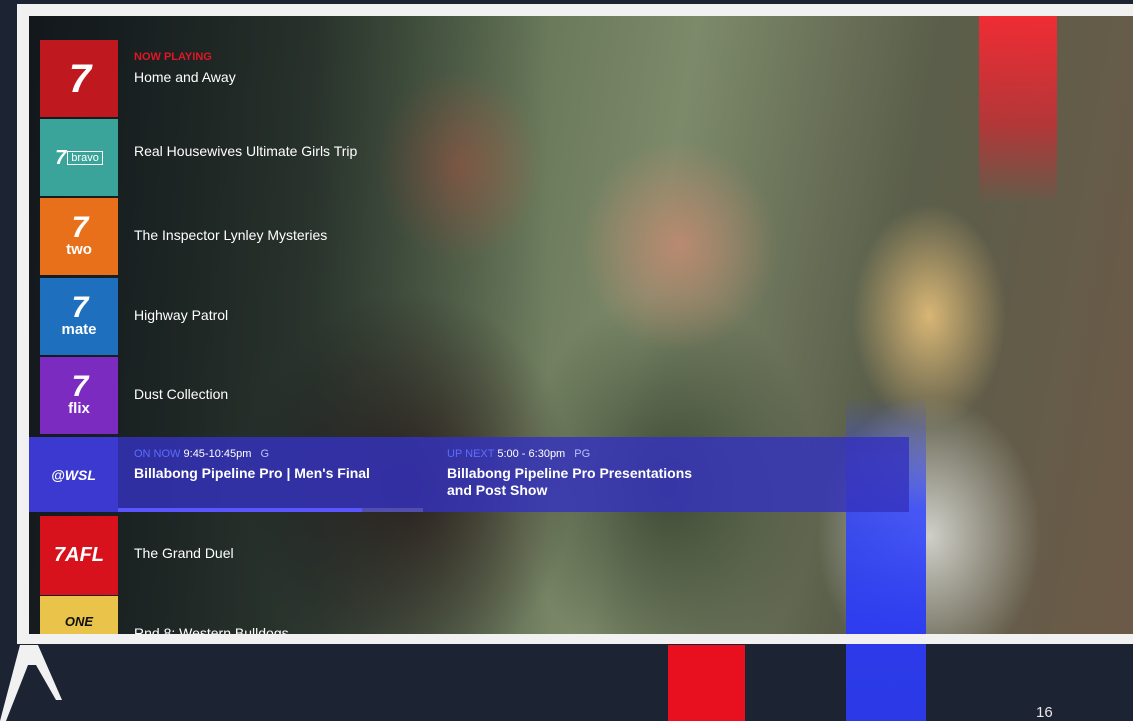 This screenshot has height=721, width=1133. I want to click on channel-subname: two, so click(79, 249).